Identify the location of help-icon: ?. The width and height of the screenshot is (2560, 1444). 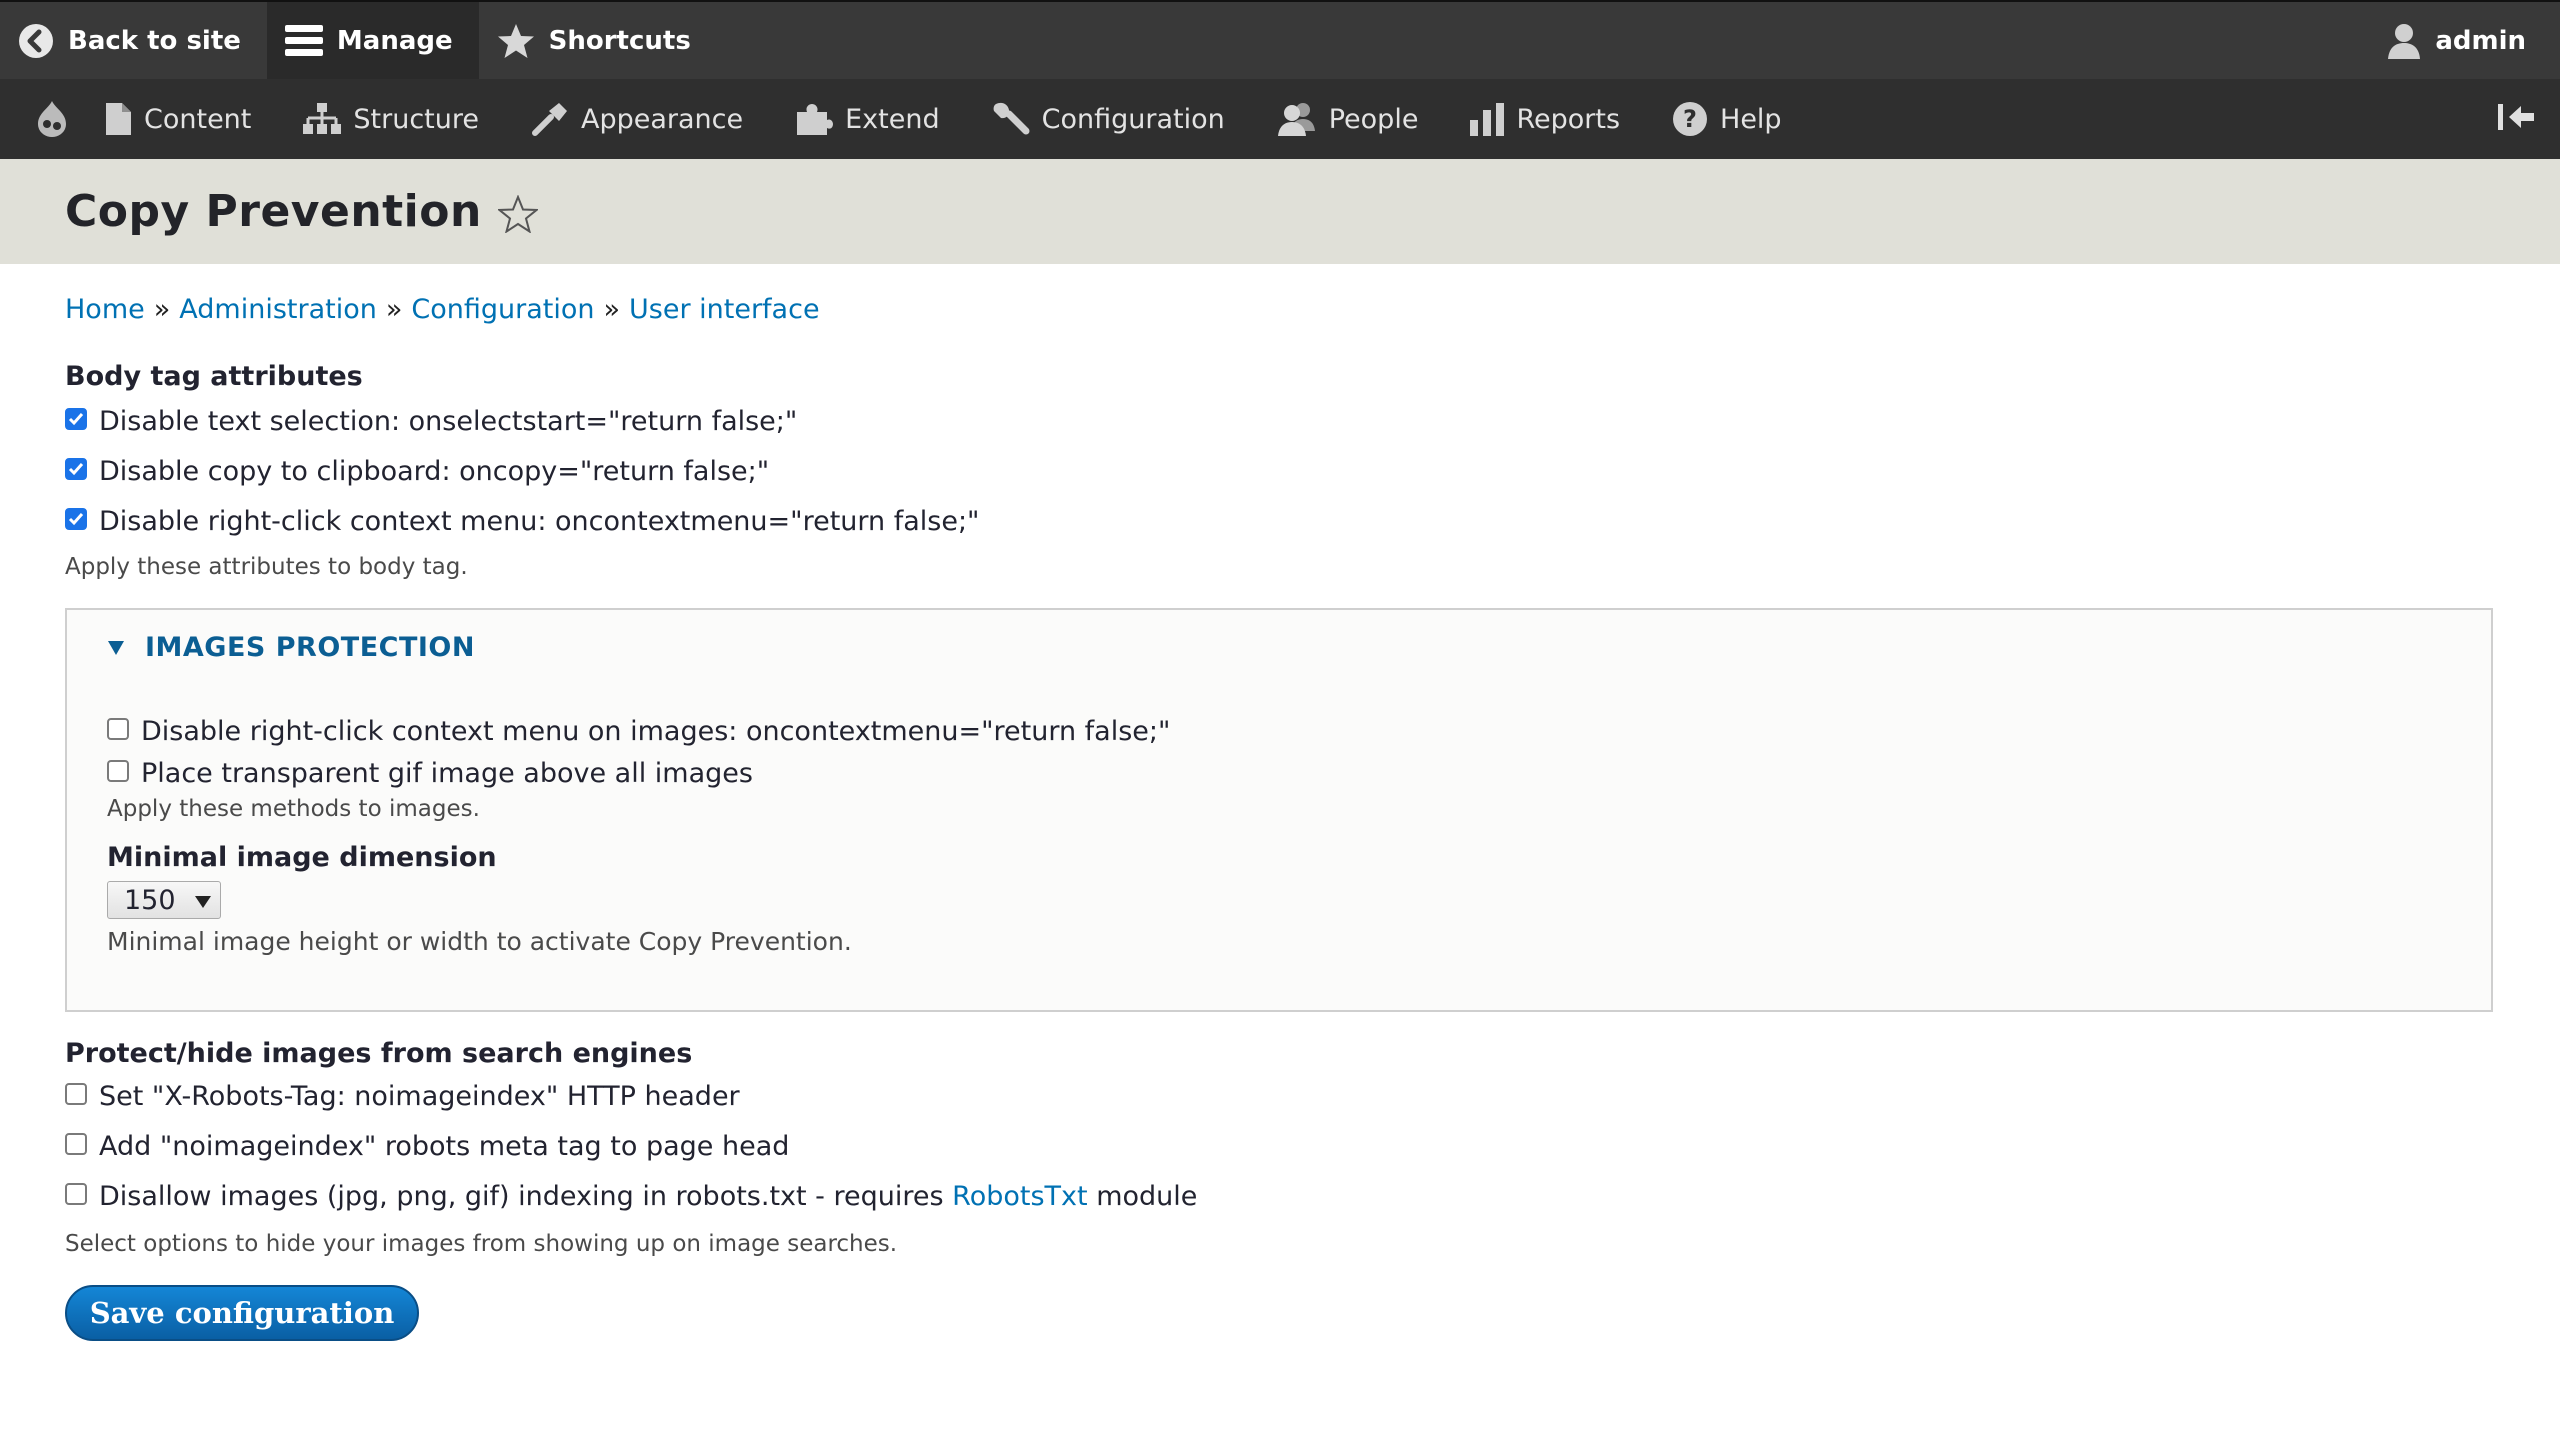
(1690, 119).